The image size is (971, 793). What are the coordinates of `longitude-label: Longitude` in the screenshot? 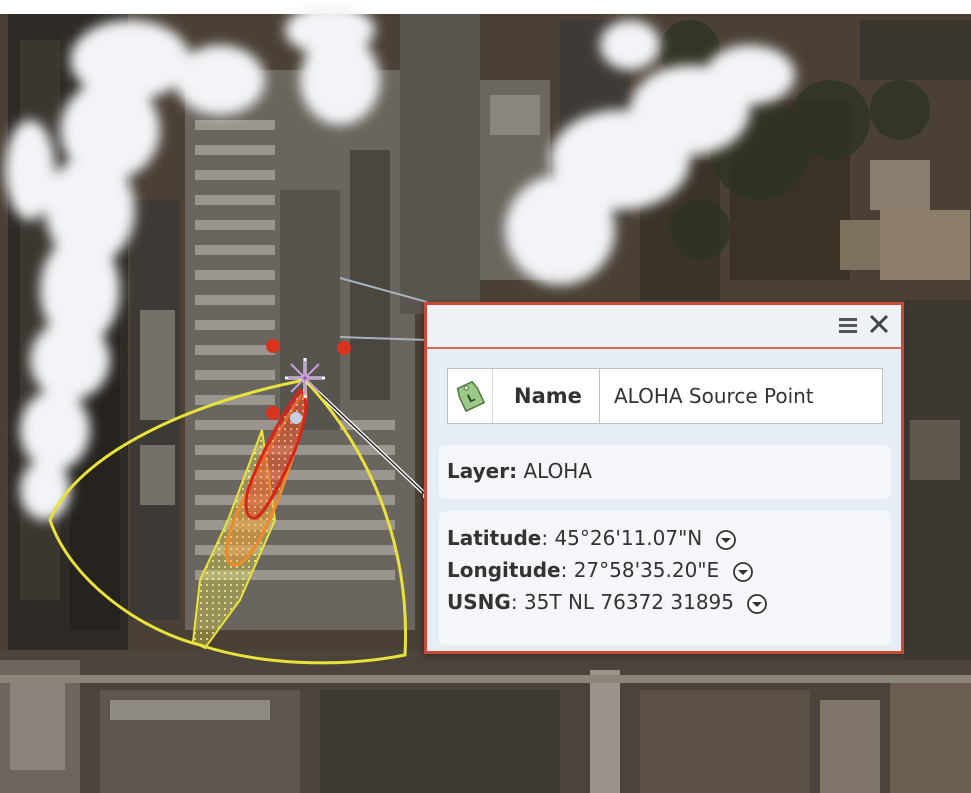 It's located at (504, 570).